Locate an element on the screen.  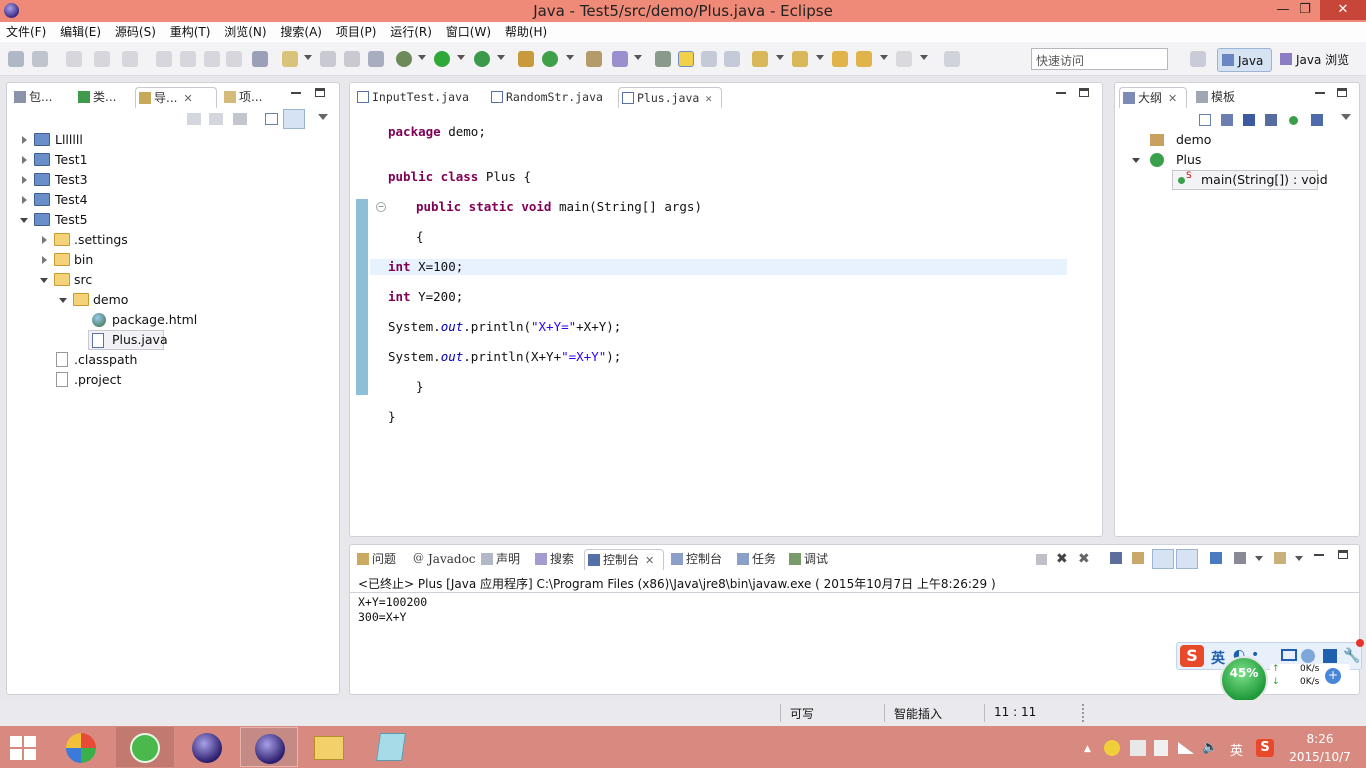
hide-local-types-icon is located at coordinates (1317, 120).